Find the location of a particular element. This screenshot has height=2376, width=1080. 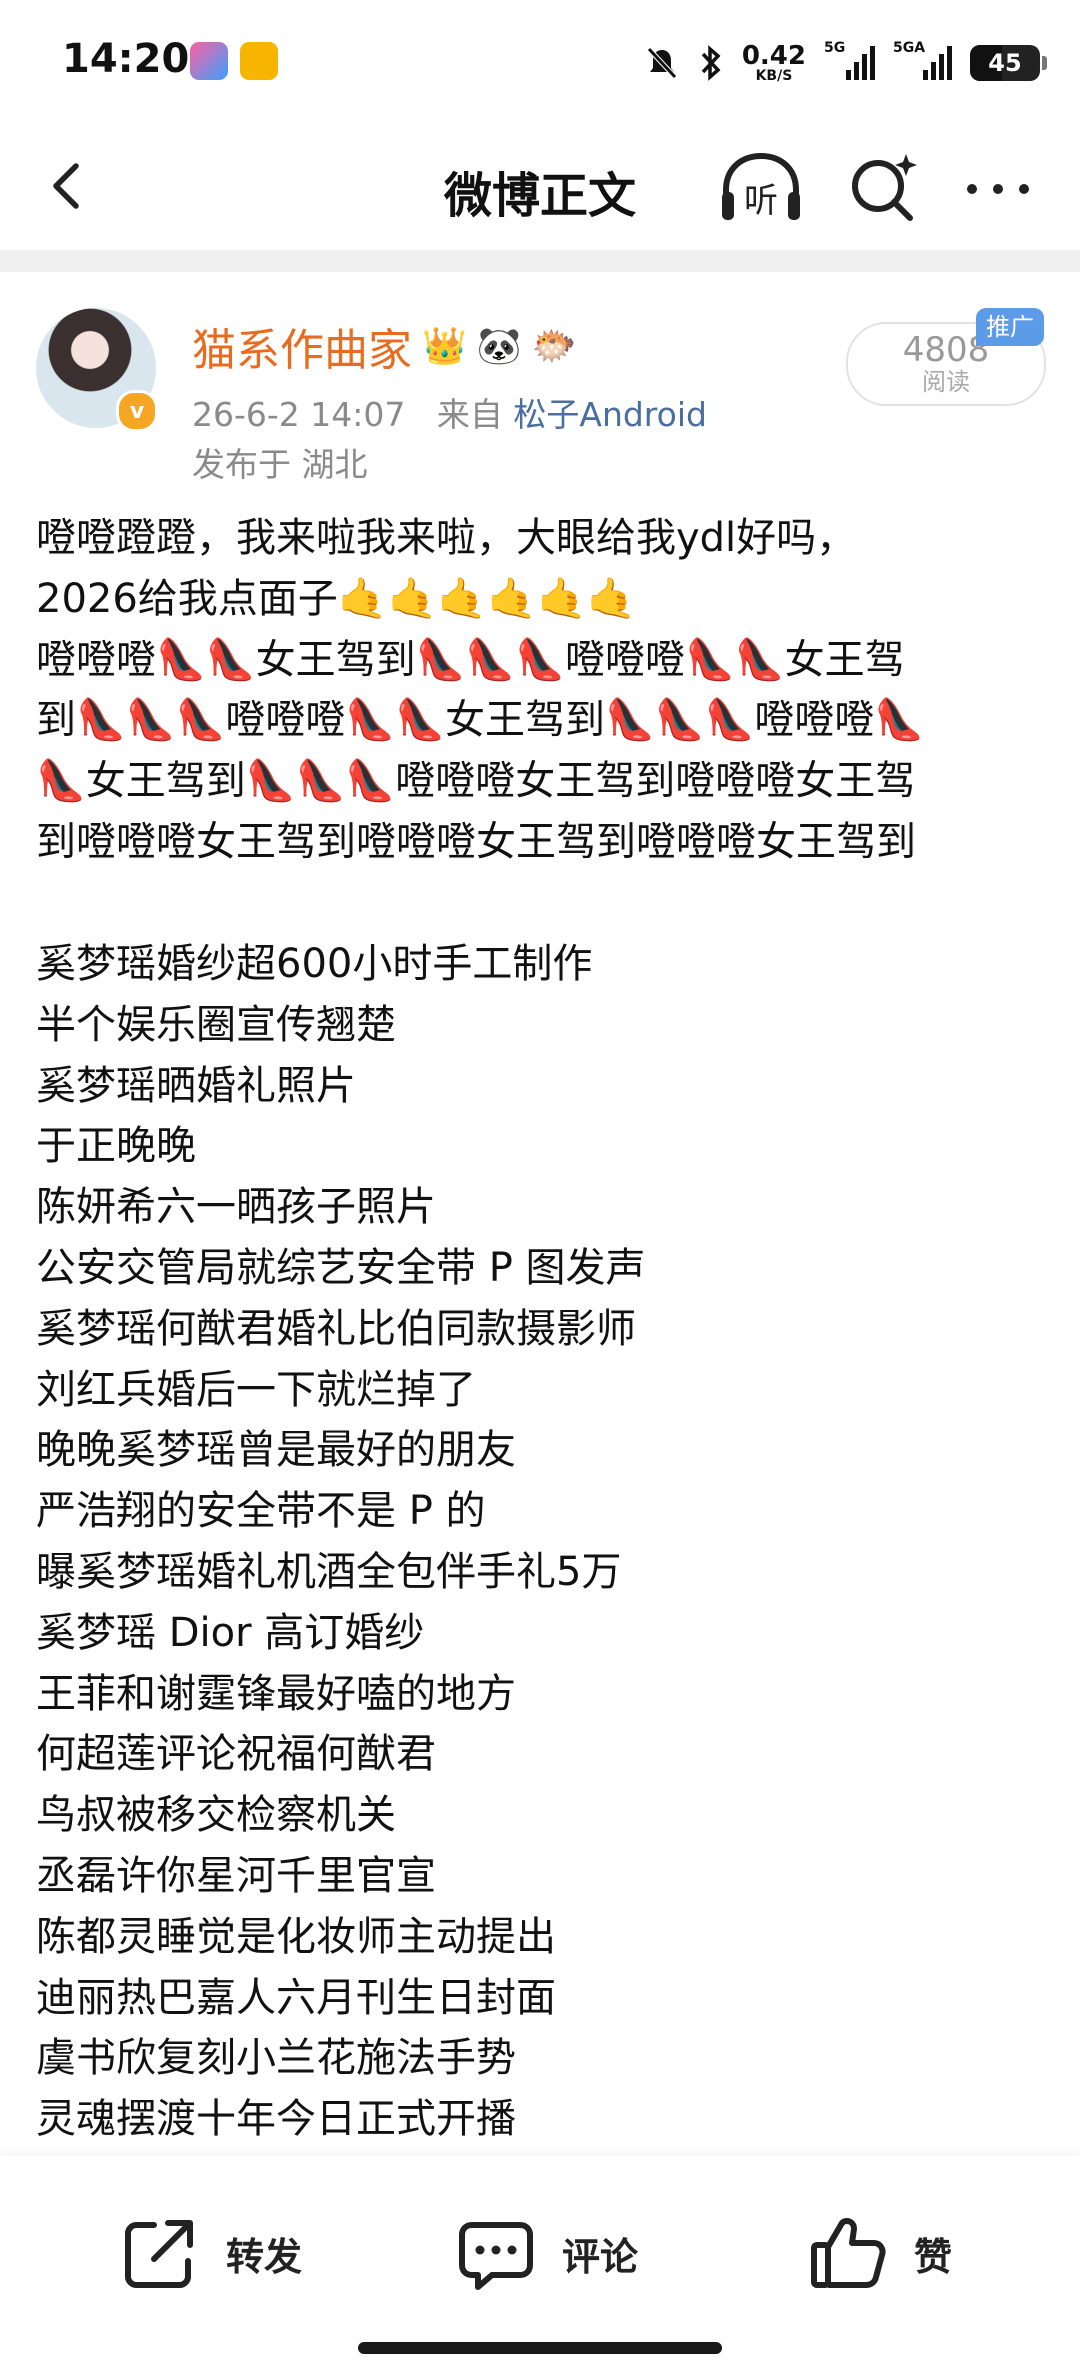

weibo-notification-icon is located at coordinates (259, 61).